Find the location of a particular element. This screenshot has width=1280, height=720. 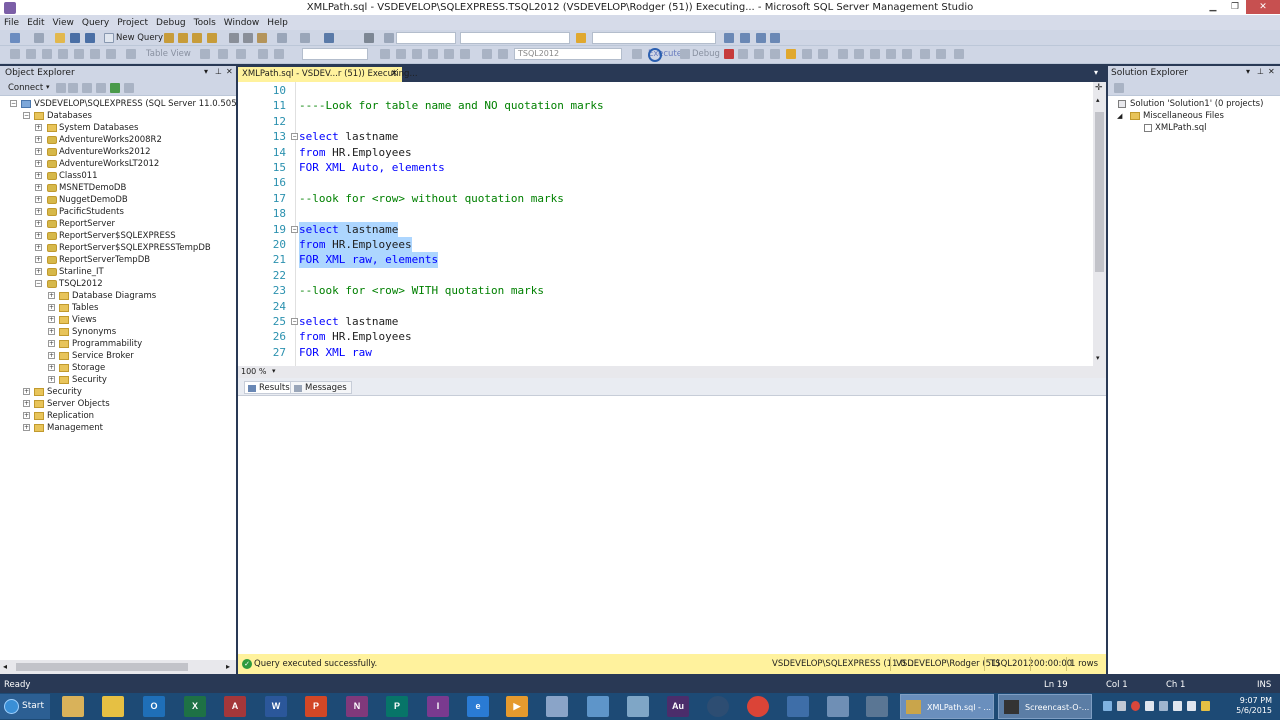

intellisense-icon is located at coordinates (465, 54).